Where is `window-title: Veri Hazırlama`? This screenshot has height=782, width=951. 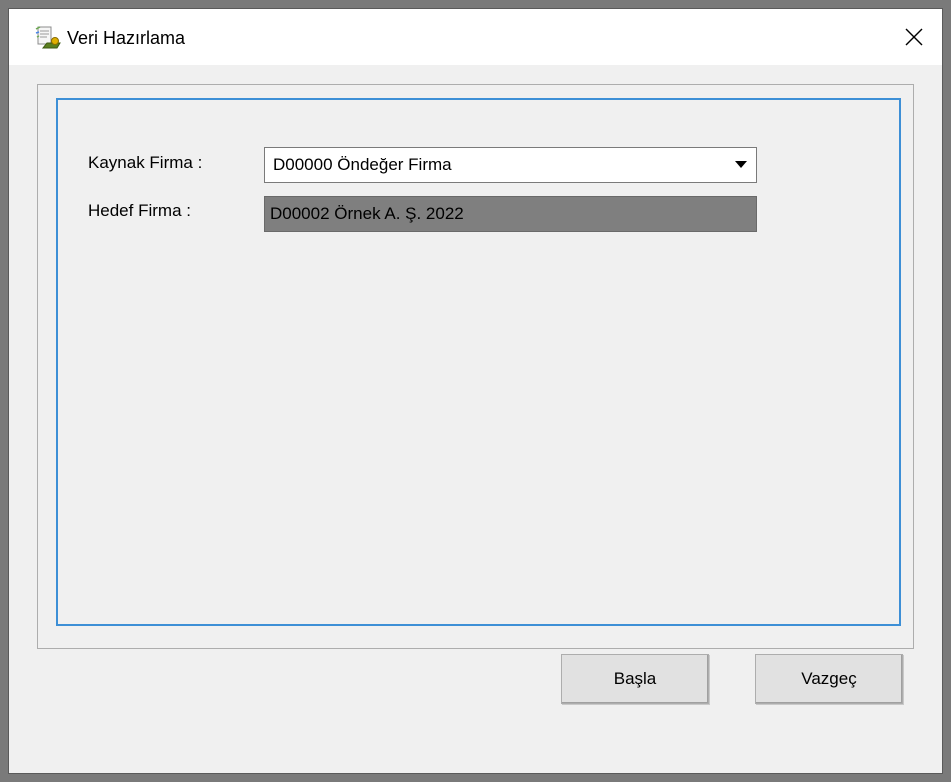
window-title: Veri Hazırlama is located at coordinates (126, 38).